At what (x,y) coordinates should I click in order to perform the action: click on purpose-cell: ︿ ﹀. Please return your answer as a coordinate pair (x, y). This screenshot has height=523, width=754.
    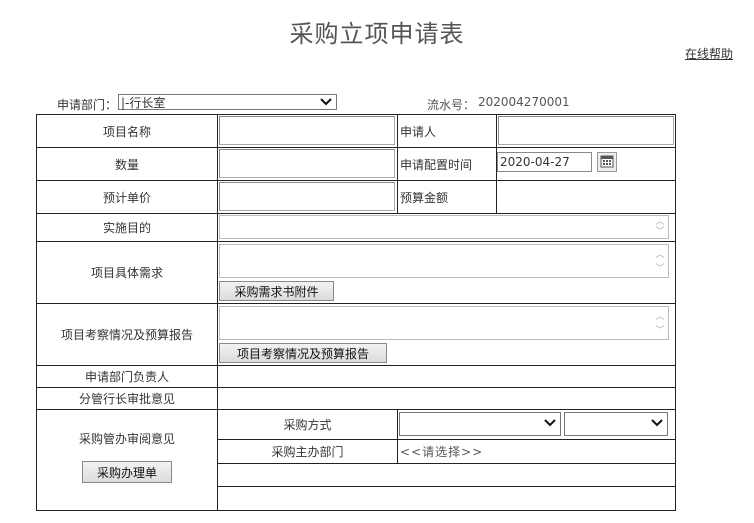
    Looking at the image, I should click on (446, 228).